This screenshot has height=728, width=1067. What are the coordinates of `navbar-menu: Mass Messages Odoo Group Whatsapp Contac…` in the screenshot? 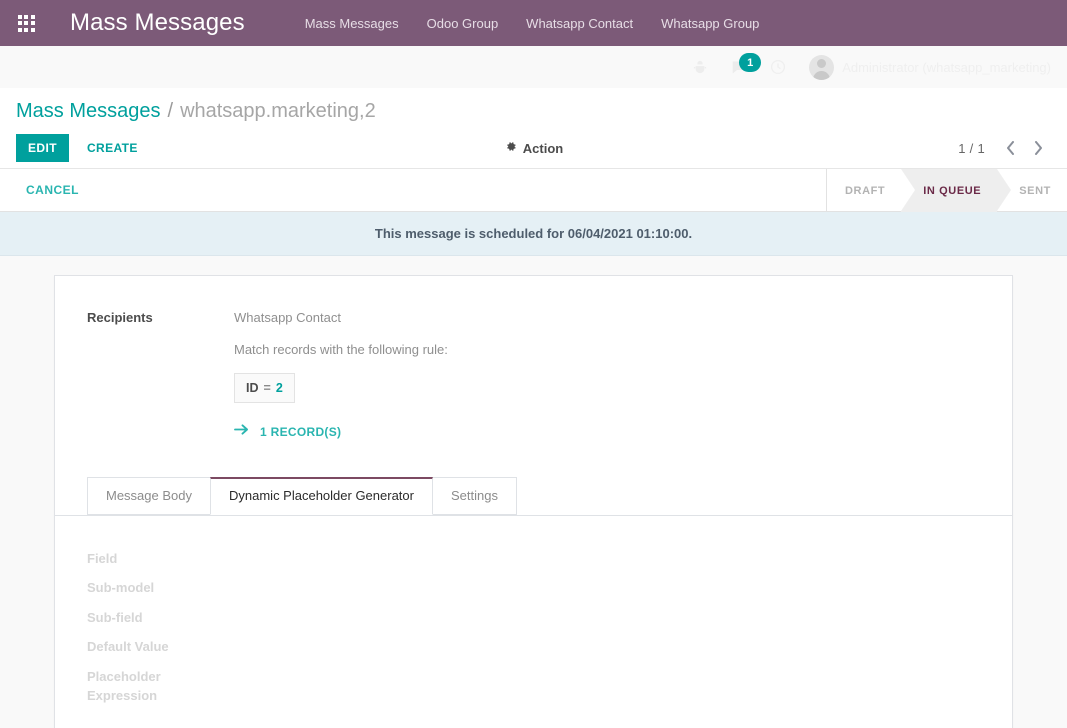 It's located at (532, 23).